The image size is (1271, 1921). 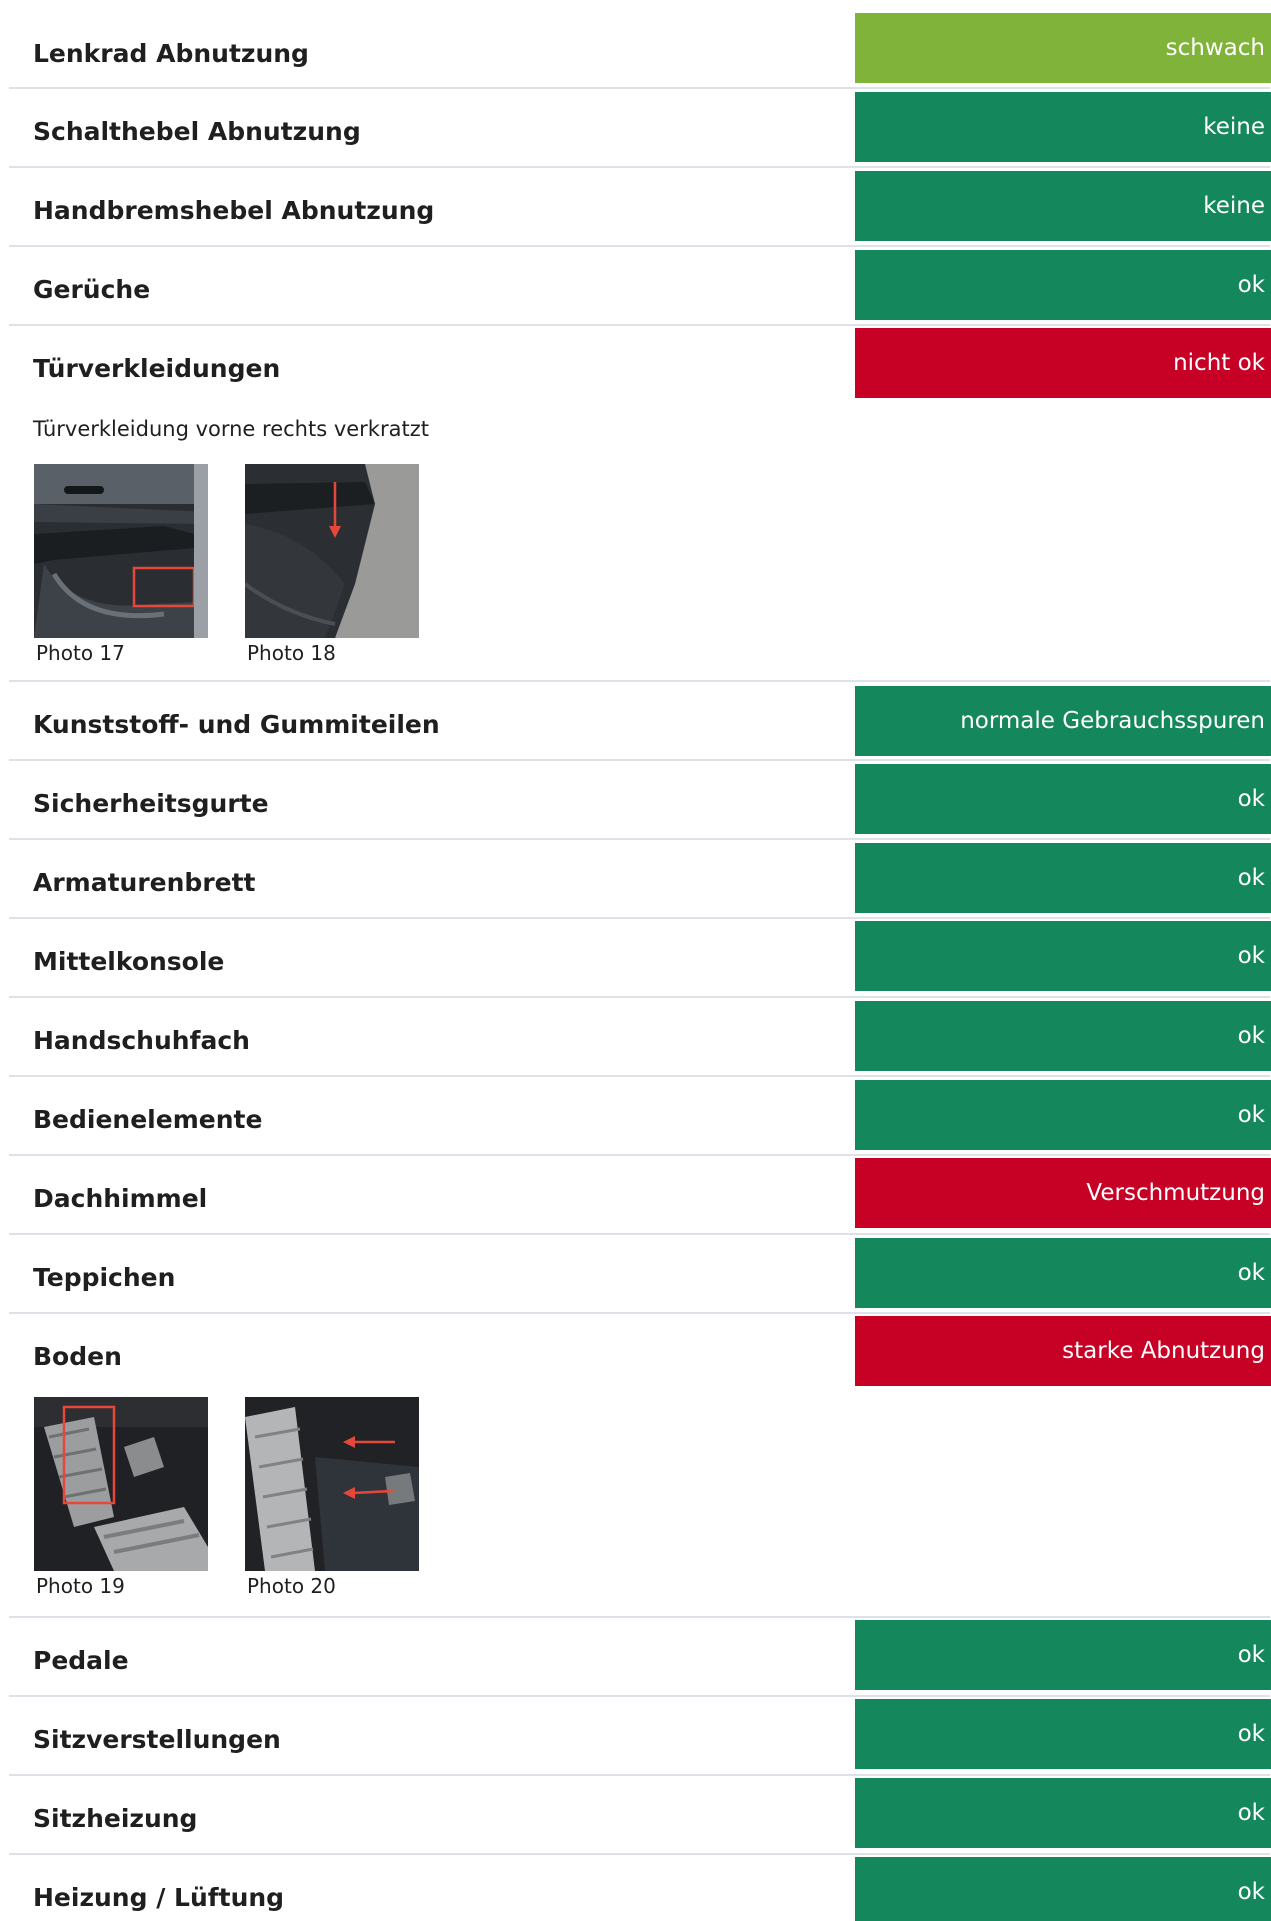 What do you see at coordinates (640, 878) in the screenshot?
I see `inspection-row-dashboard: Armaturenbrett ok` at bounding box center [640, 878].